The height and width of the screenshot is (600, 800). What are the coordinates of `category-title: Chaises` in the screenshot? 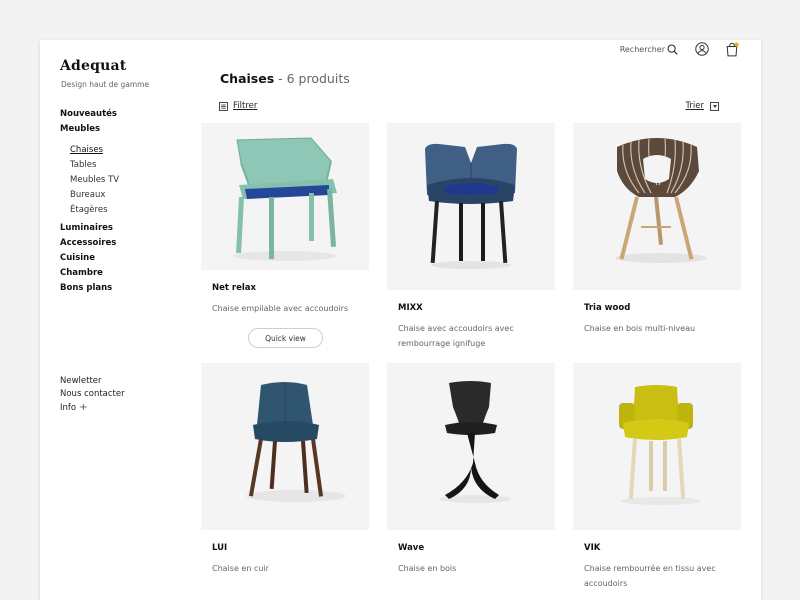 It's located at (247, 78).